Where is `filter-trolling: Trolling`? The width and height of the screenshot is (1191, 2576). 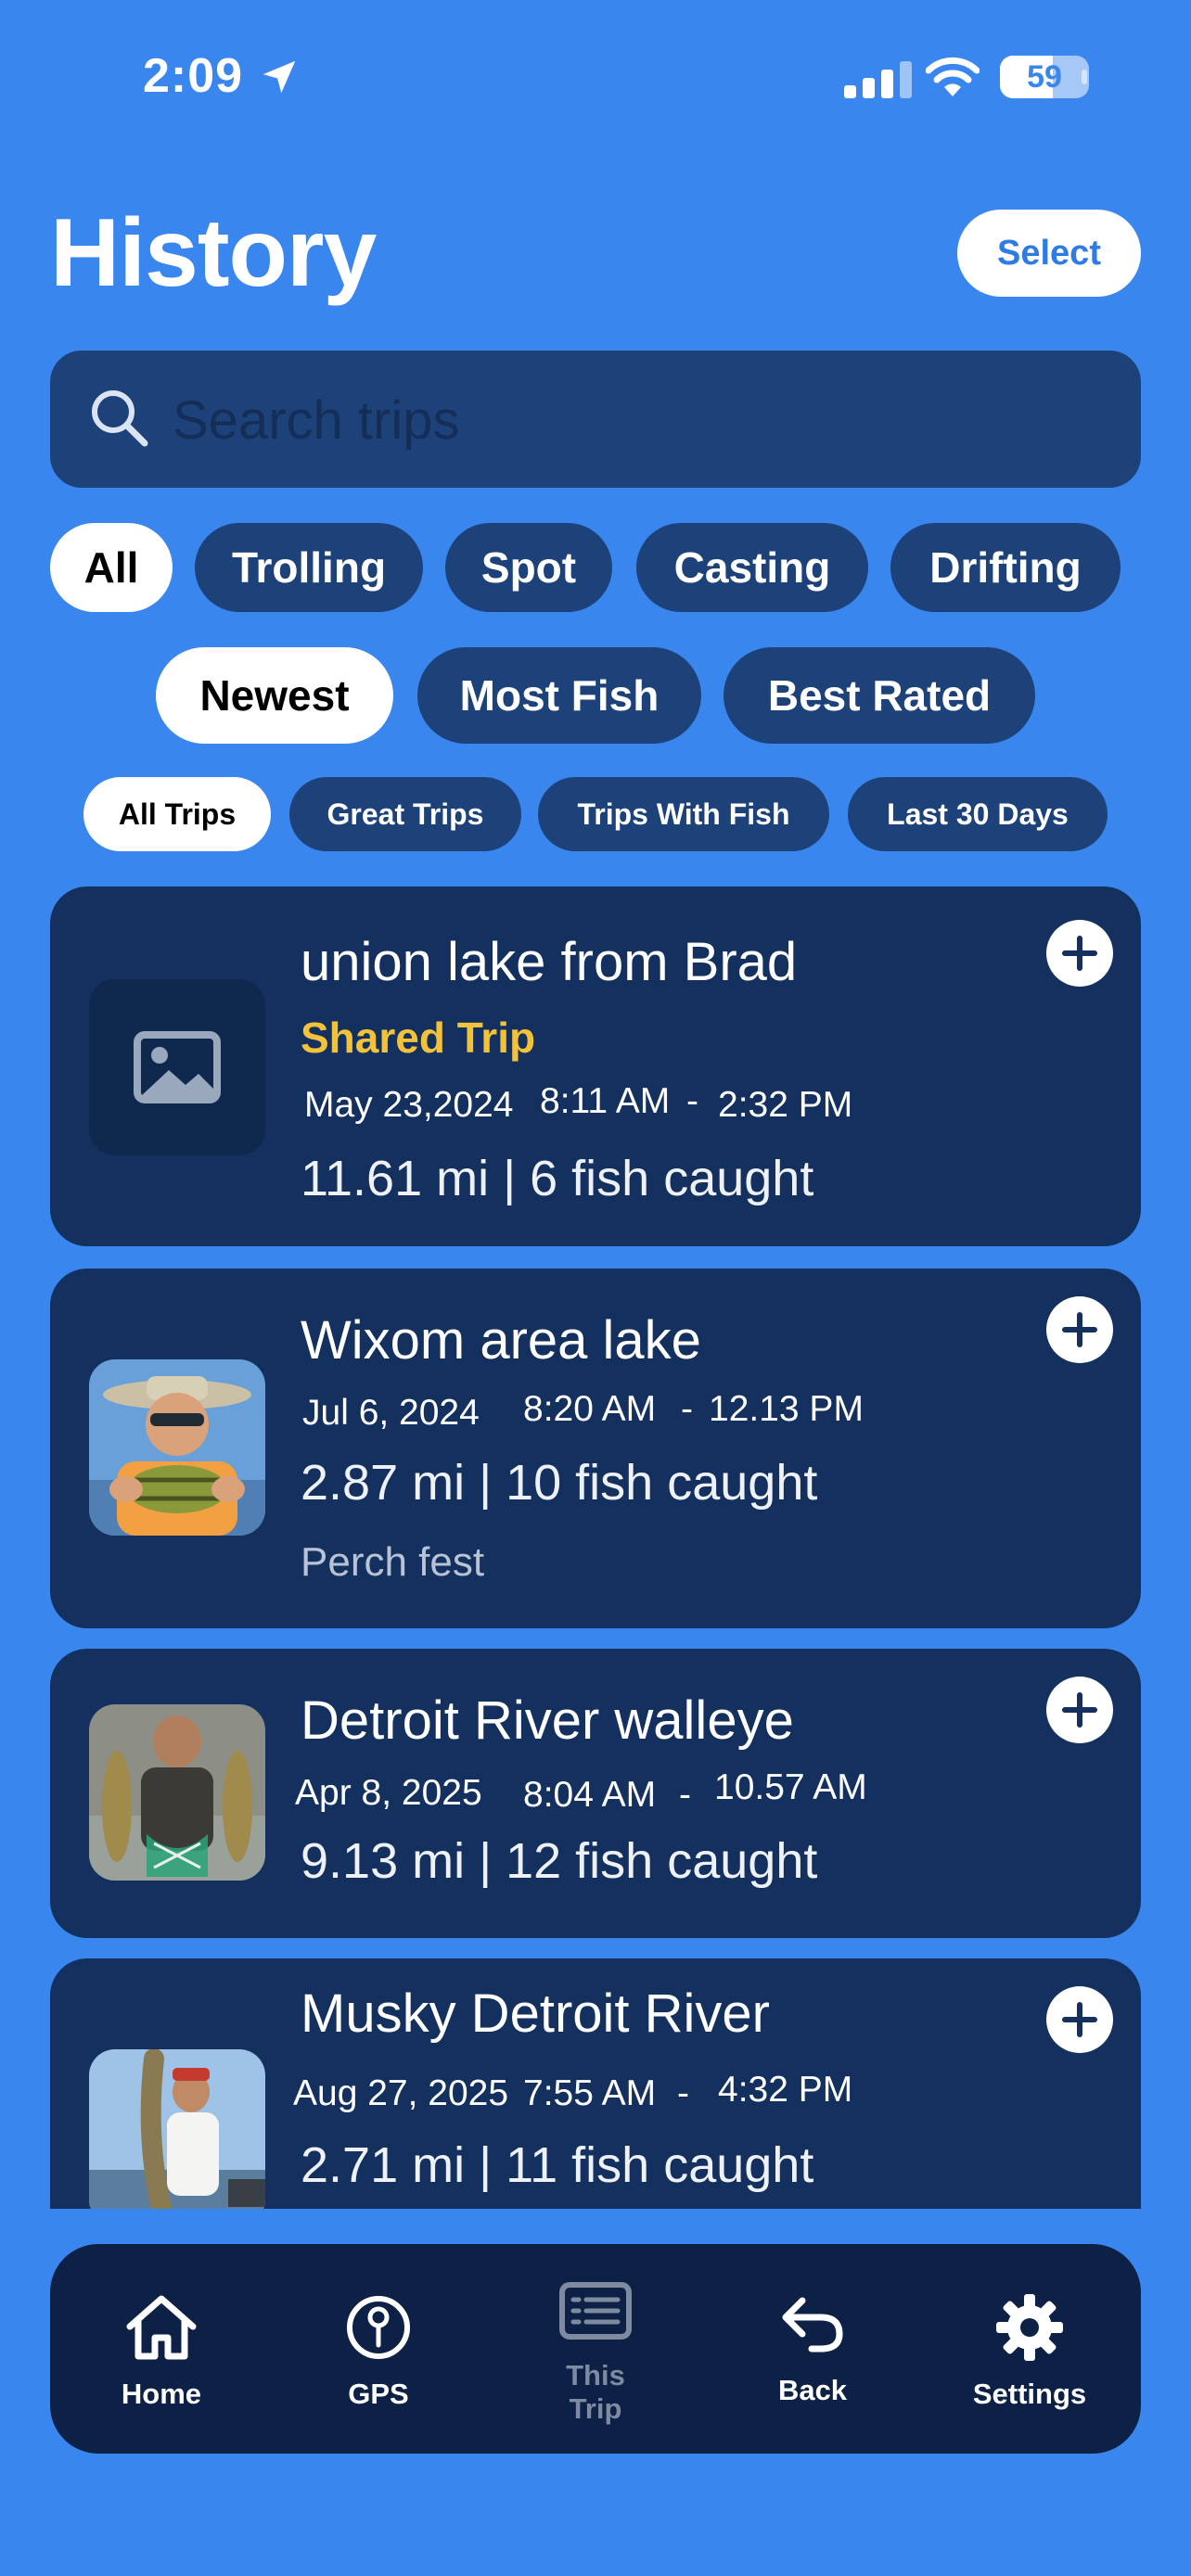
filter-trolling: Trolling is located at coordinates (309, 568).